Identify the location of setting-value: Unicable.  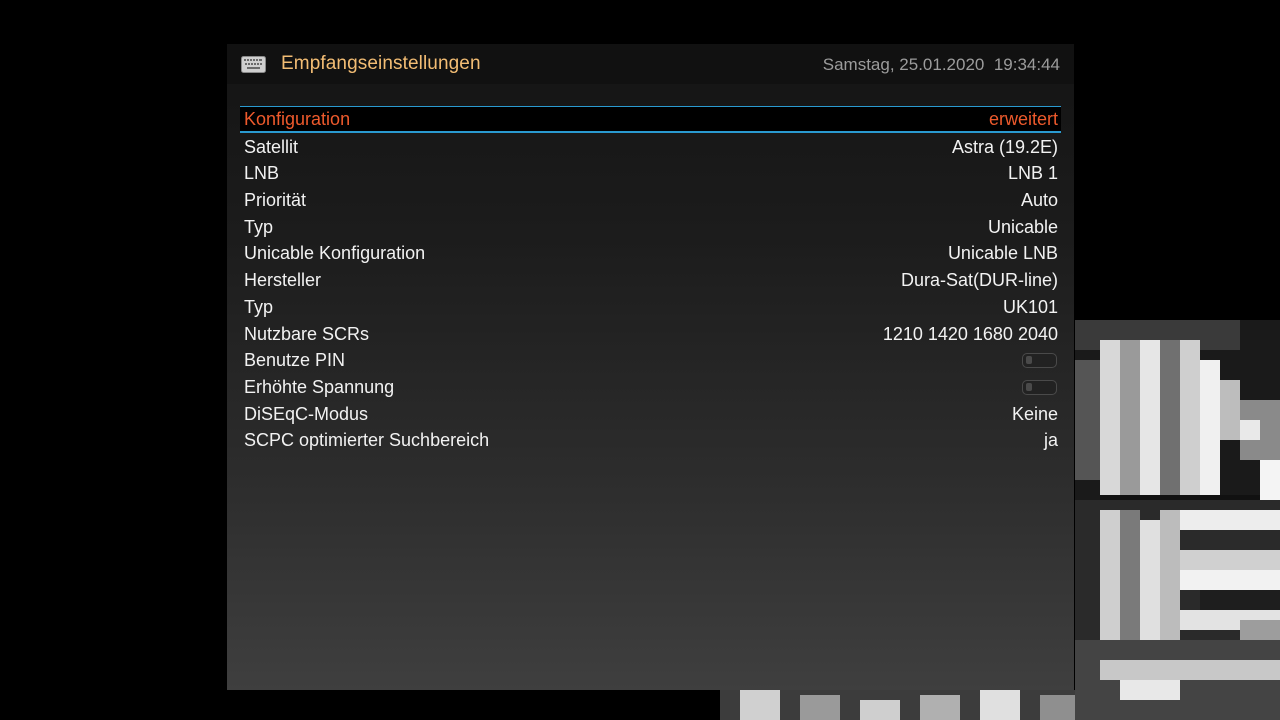
(1022, 226).